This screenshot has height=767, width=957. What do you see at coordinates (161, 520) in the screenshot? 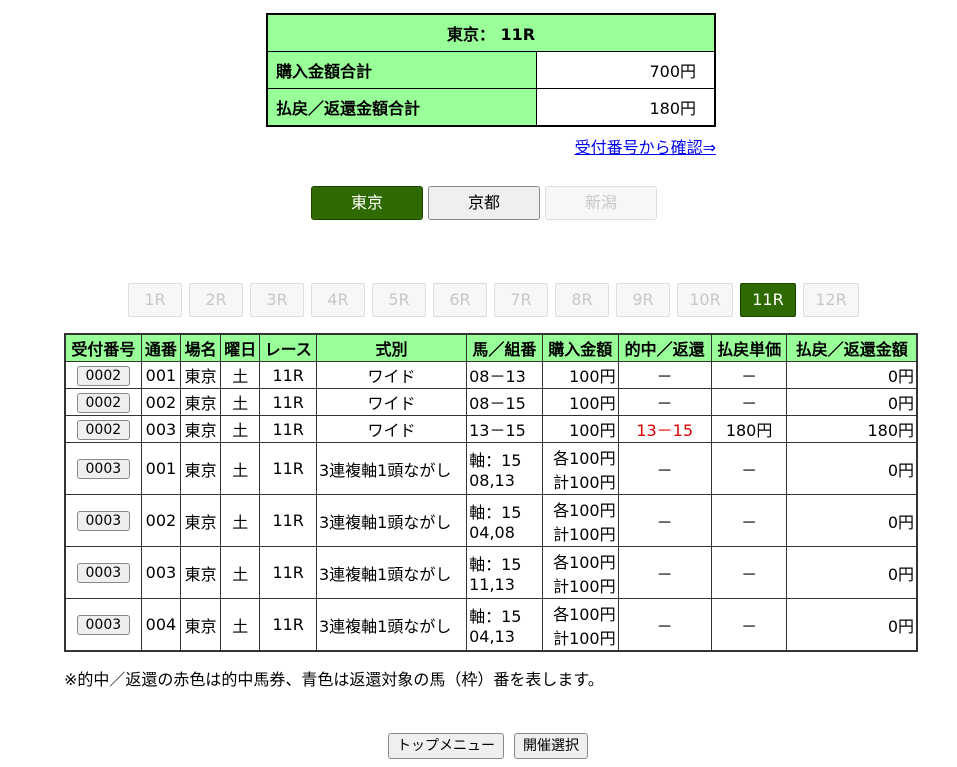
I see `seq-cell: 002` at bounding box center [161, 520].